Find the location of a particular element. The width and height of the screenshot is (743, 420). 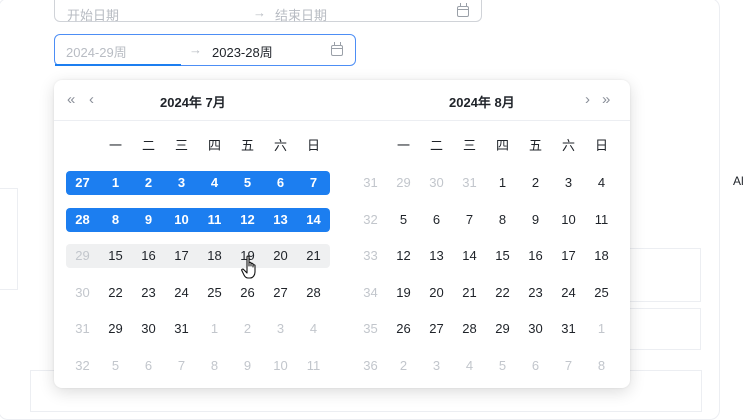

start-week-field: 2024-29周 is located at coordinates (96, 51).